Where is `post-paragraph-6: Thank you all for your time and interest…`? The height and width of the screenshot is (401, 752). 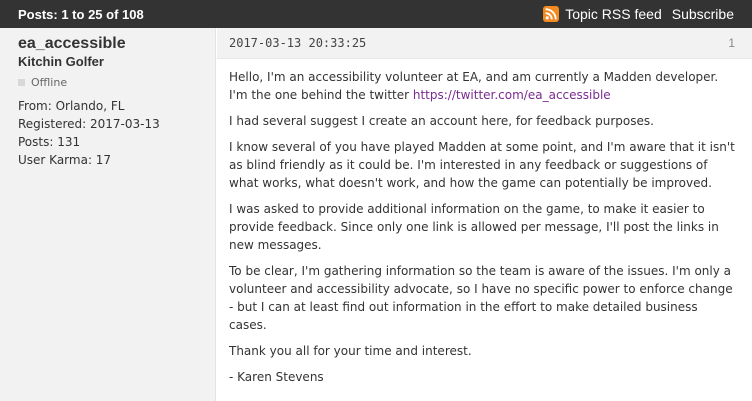 post-paragraph-6: Thank you all for your time and interest… is located at coordinates (350, 351).